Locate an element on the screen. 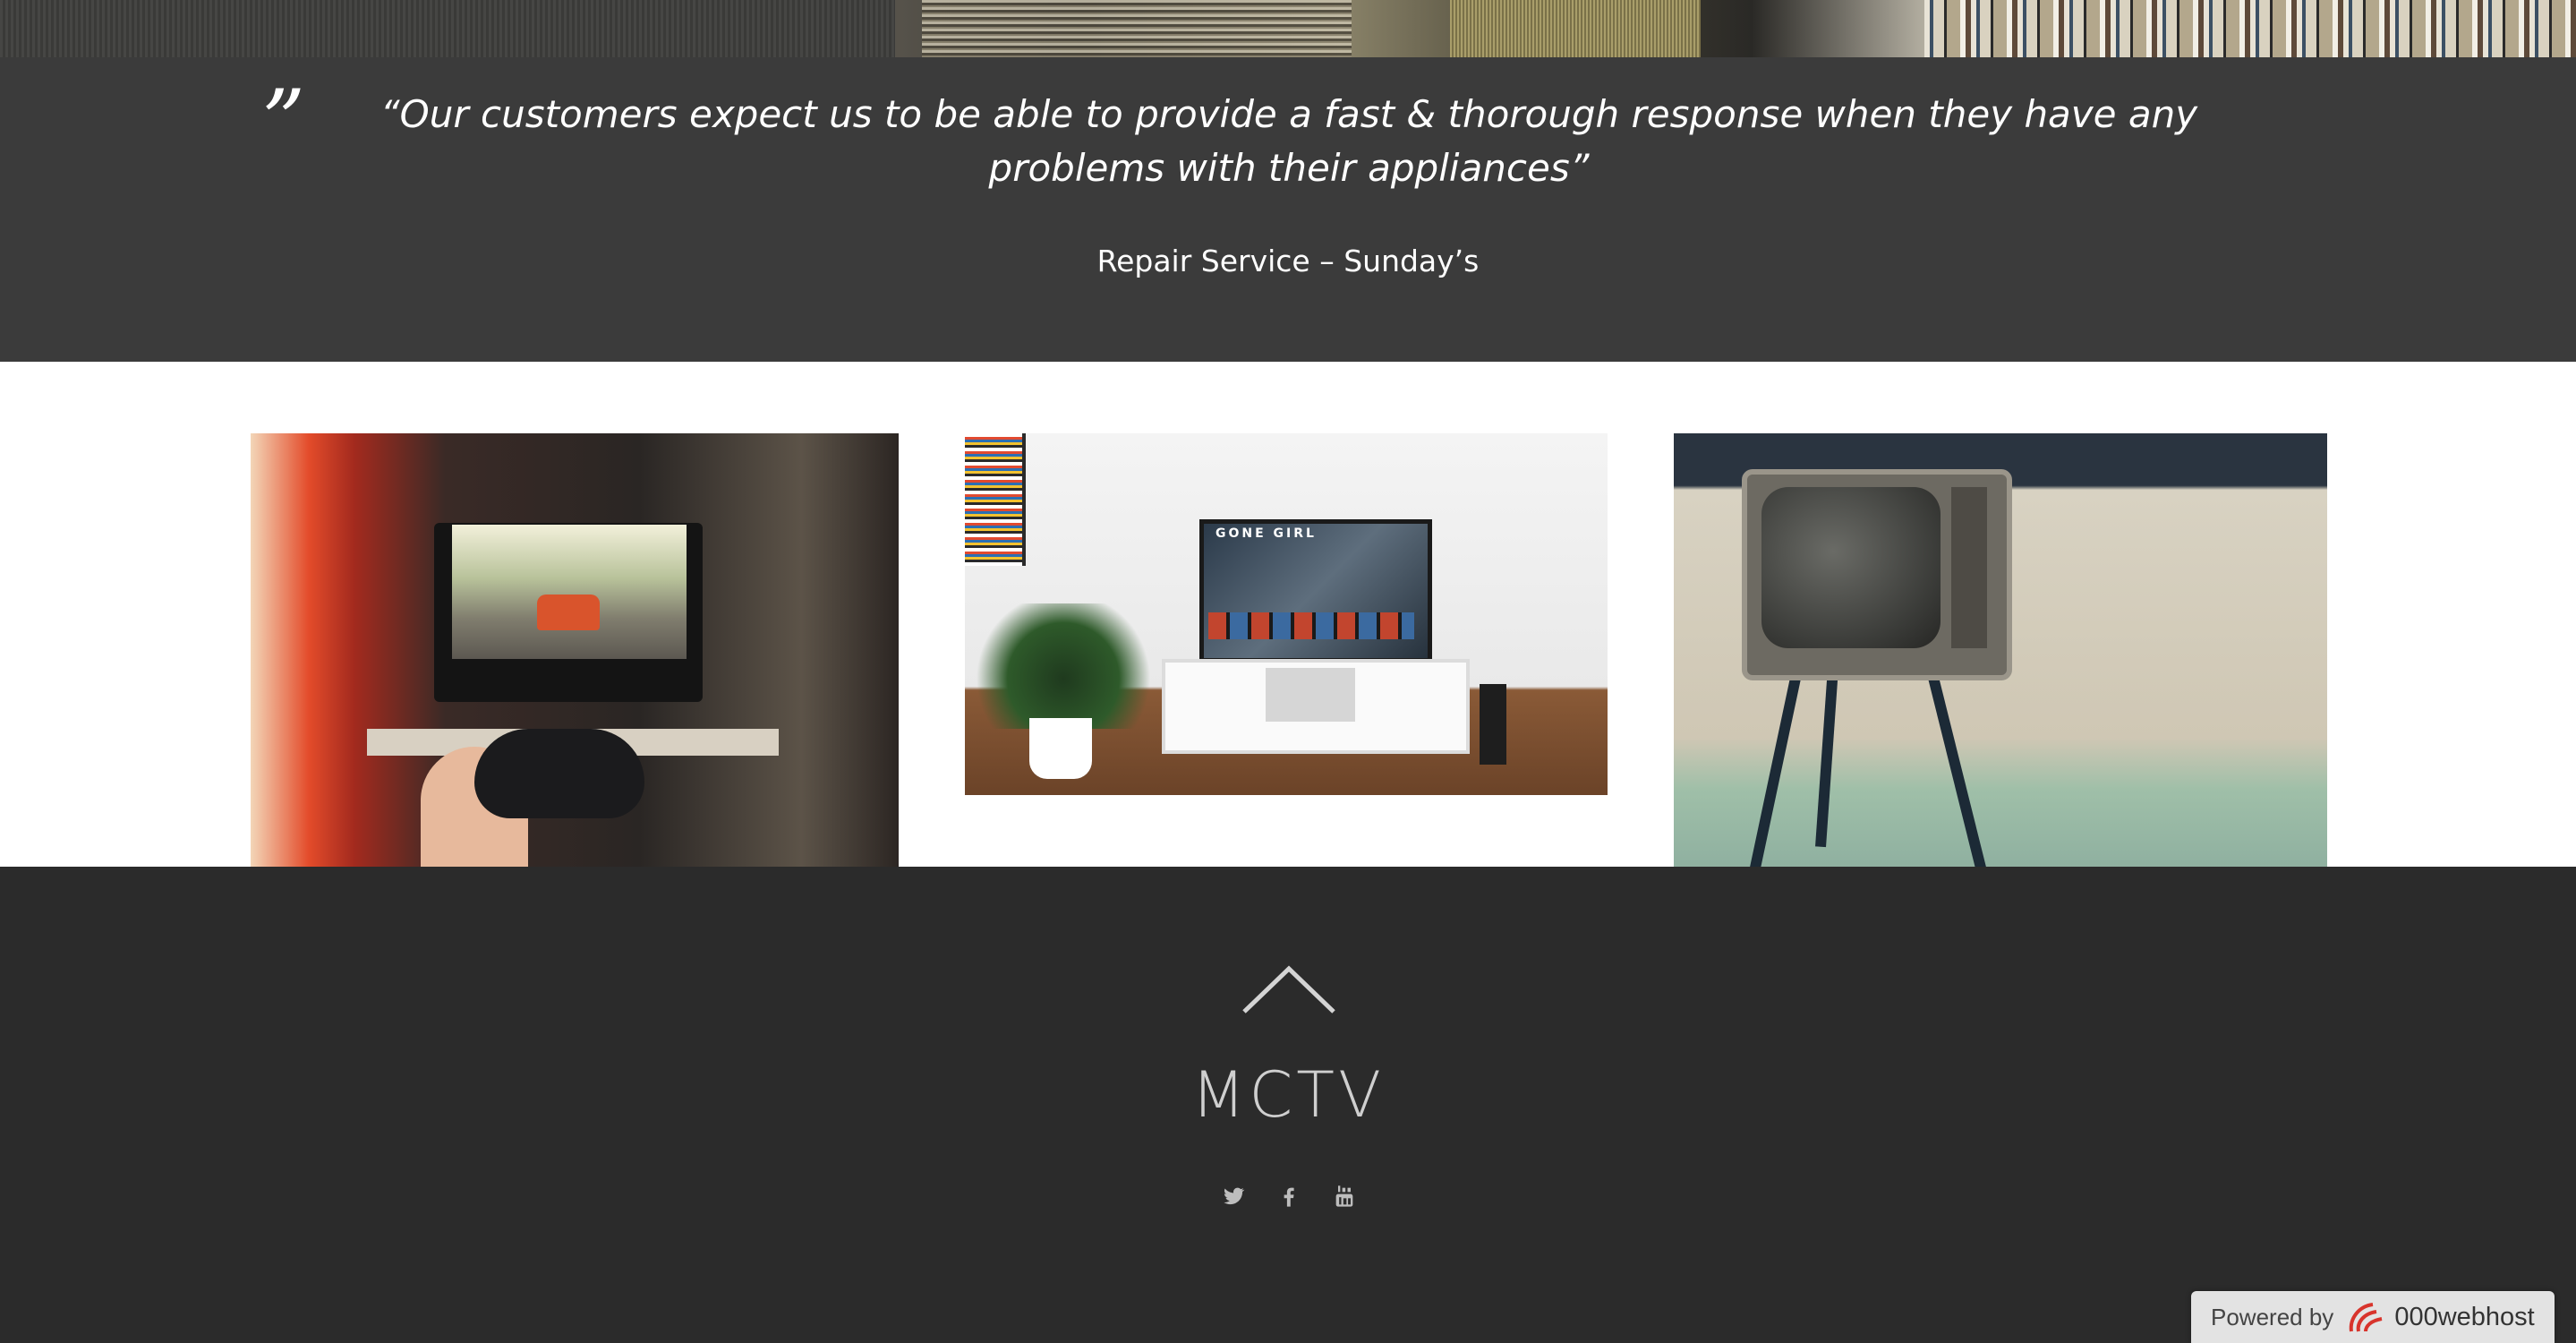 The image size is (2576, 1343). powered-by-label: Powered by is located at coordinates (2272, 1316).